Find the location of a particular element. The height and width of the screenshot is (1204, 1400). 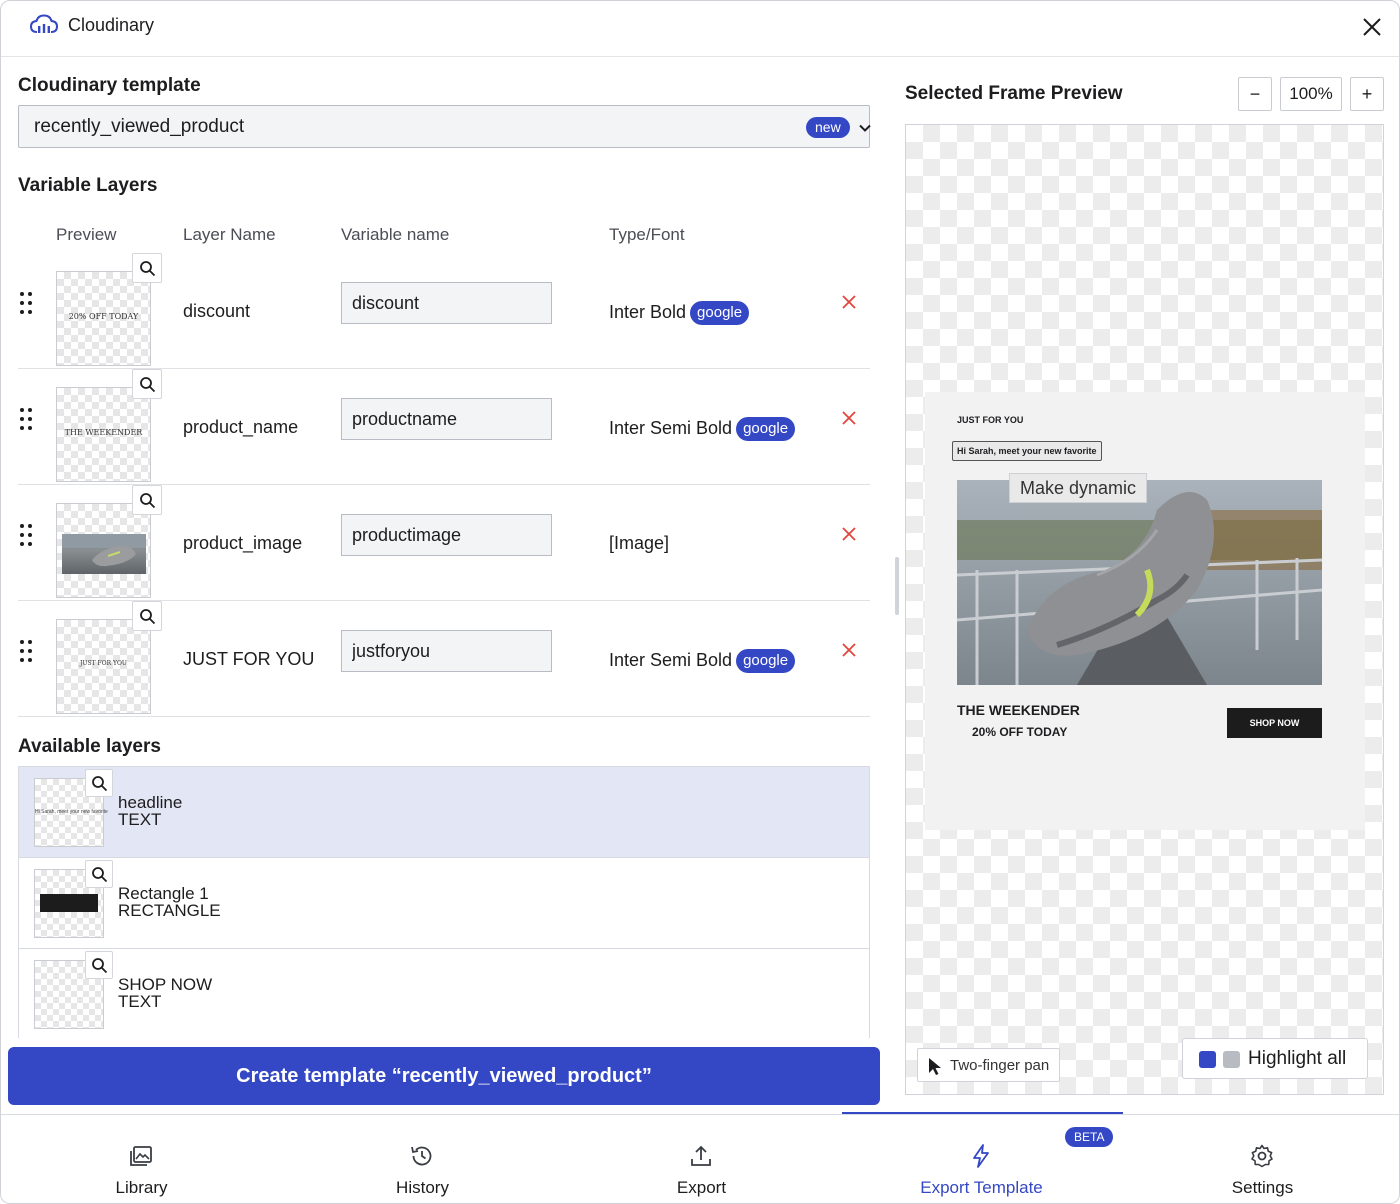

template-select-value: recently_viewed_product is located at coordinates (139, 126).